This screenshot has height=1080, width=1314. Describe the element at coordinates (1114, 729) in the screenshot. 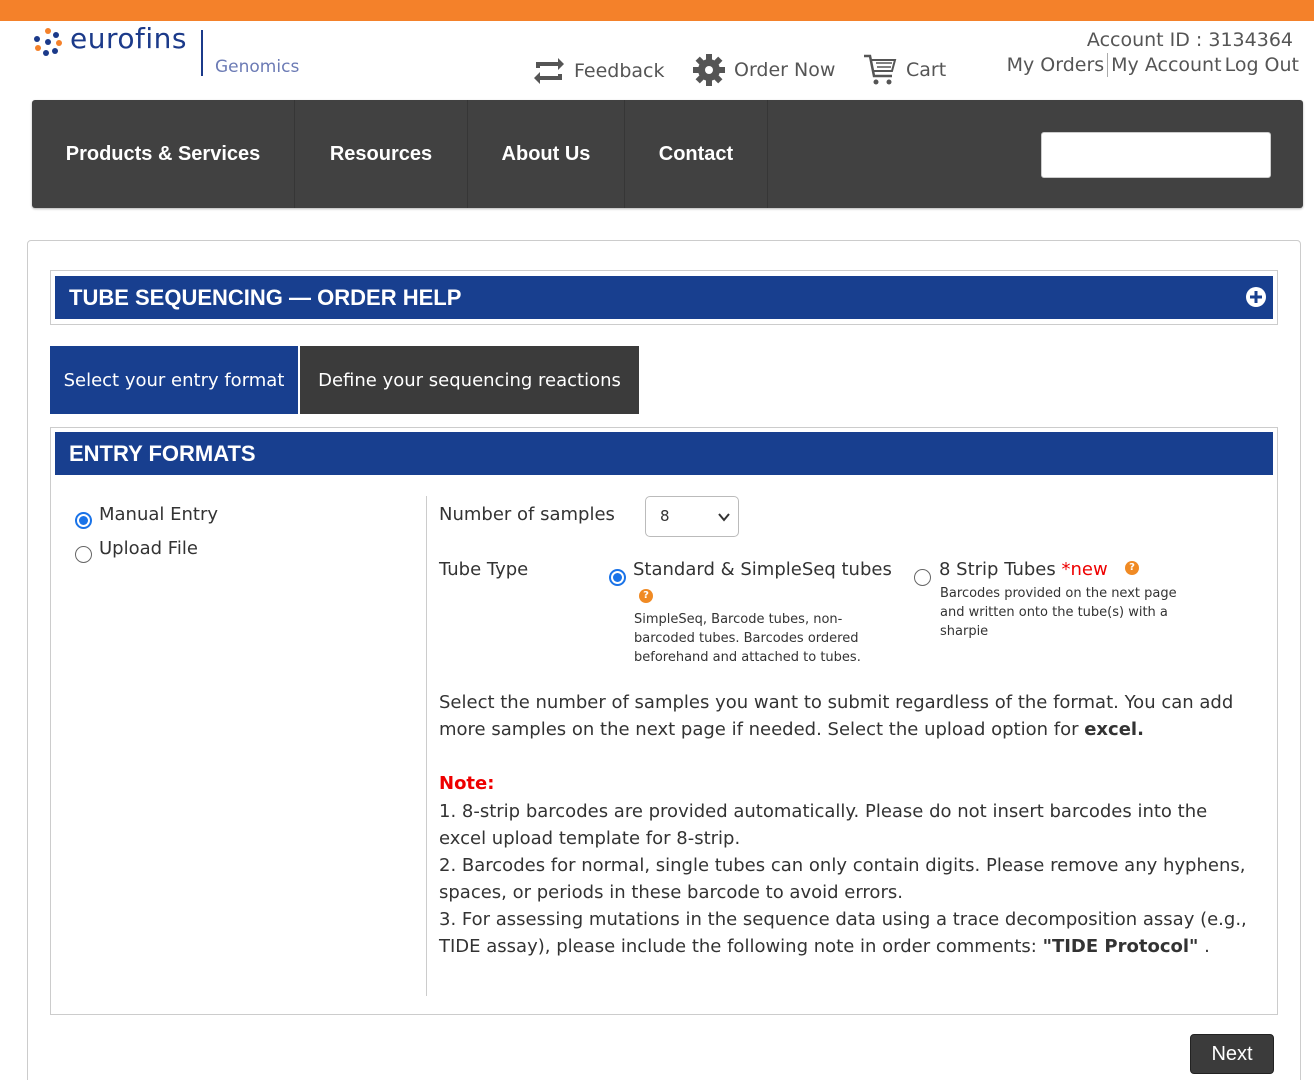

I see `instructions-bold: excel.` at that location.